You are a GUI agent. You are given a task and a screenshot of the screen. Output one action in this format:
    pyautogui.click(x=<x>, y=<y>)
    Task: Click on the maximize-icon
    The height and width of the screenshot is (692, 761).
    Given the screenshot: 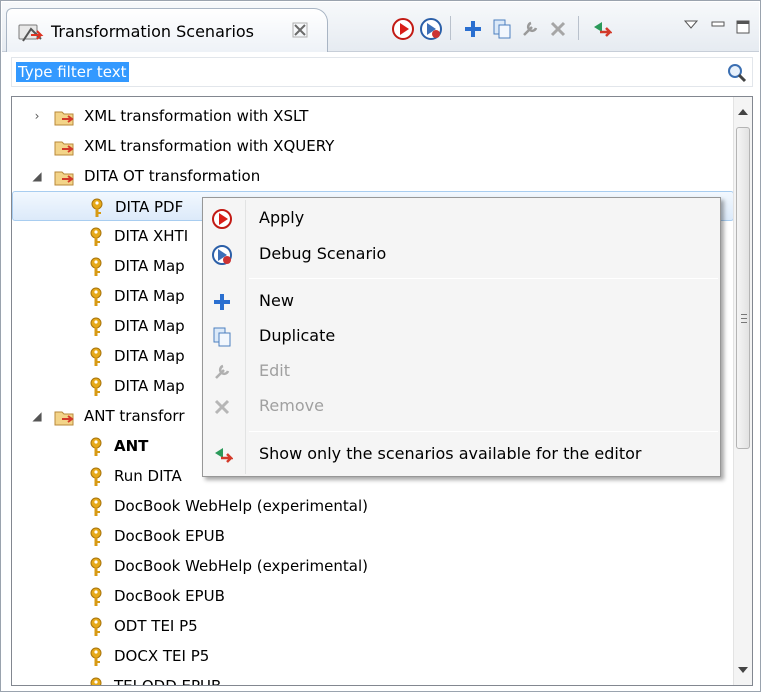 What is the action you would take?
    pyautogui.click(x=743, y=27)
    